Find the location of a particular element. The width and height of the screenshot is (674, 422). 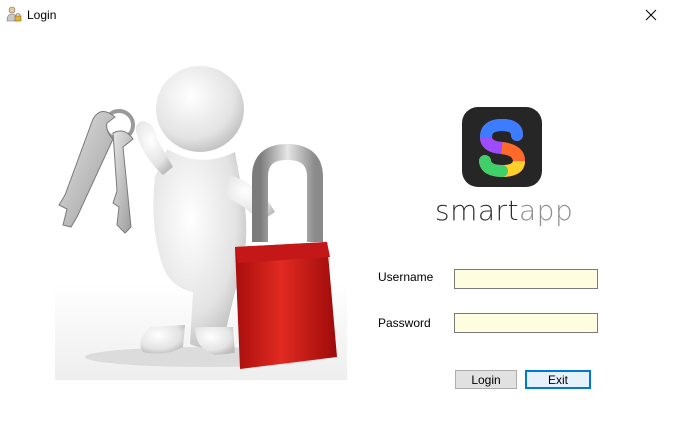

close-button is located at coordinates (651, 15).